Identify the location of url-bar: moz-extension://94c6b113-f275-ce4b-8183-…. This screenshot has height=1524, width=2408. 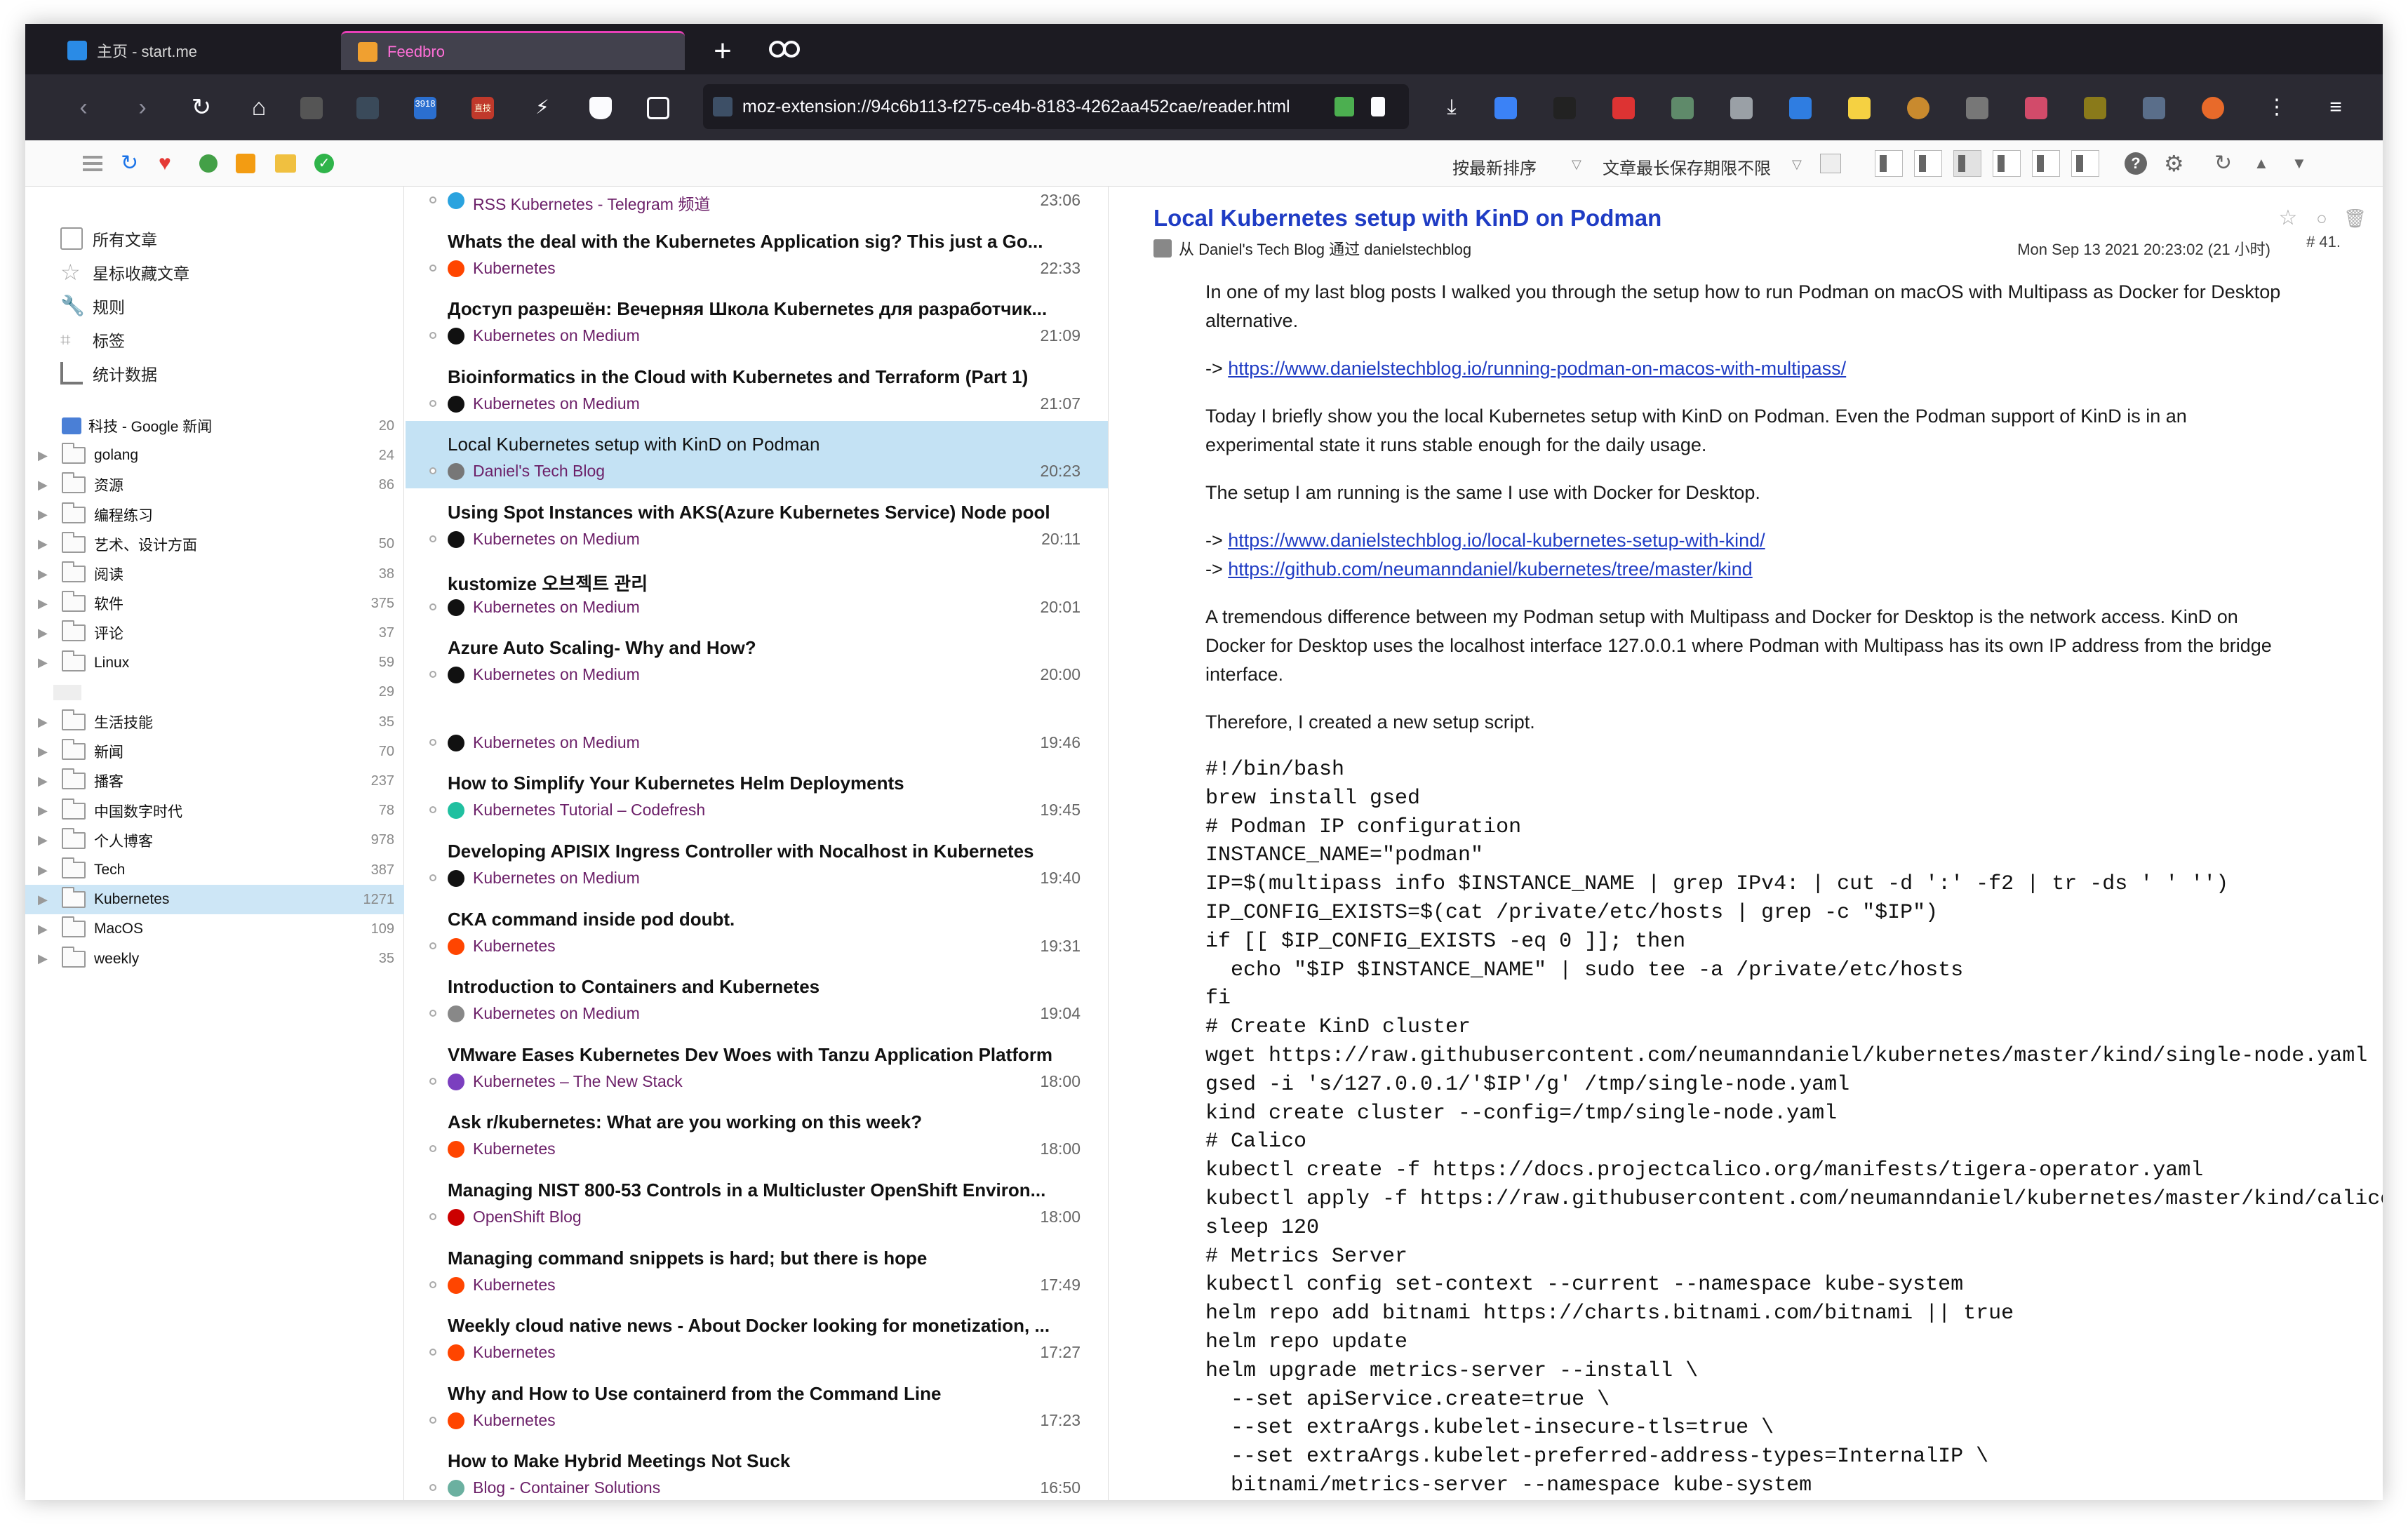
(1056, 106).